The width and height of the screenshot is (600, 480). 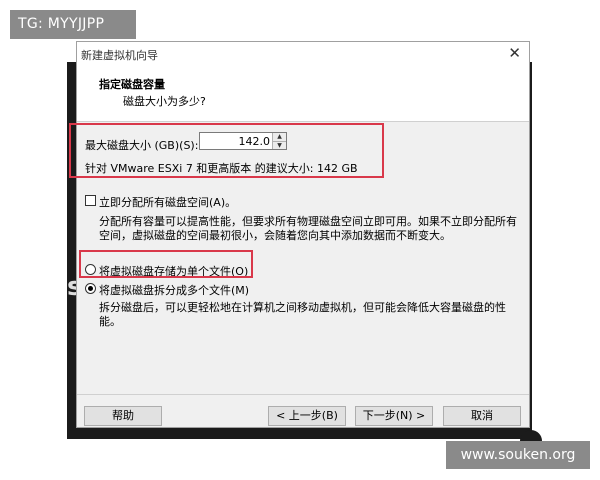 What do you see at coordinates (142, 145) in the screenshot?
I see `disk-size-label: 最大磁盘大小 (GB)(S):` at bounding box center [142, 145].